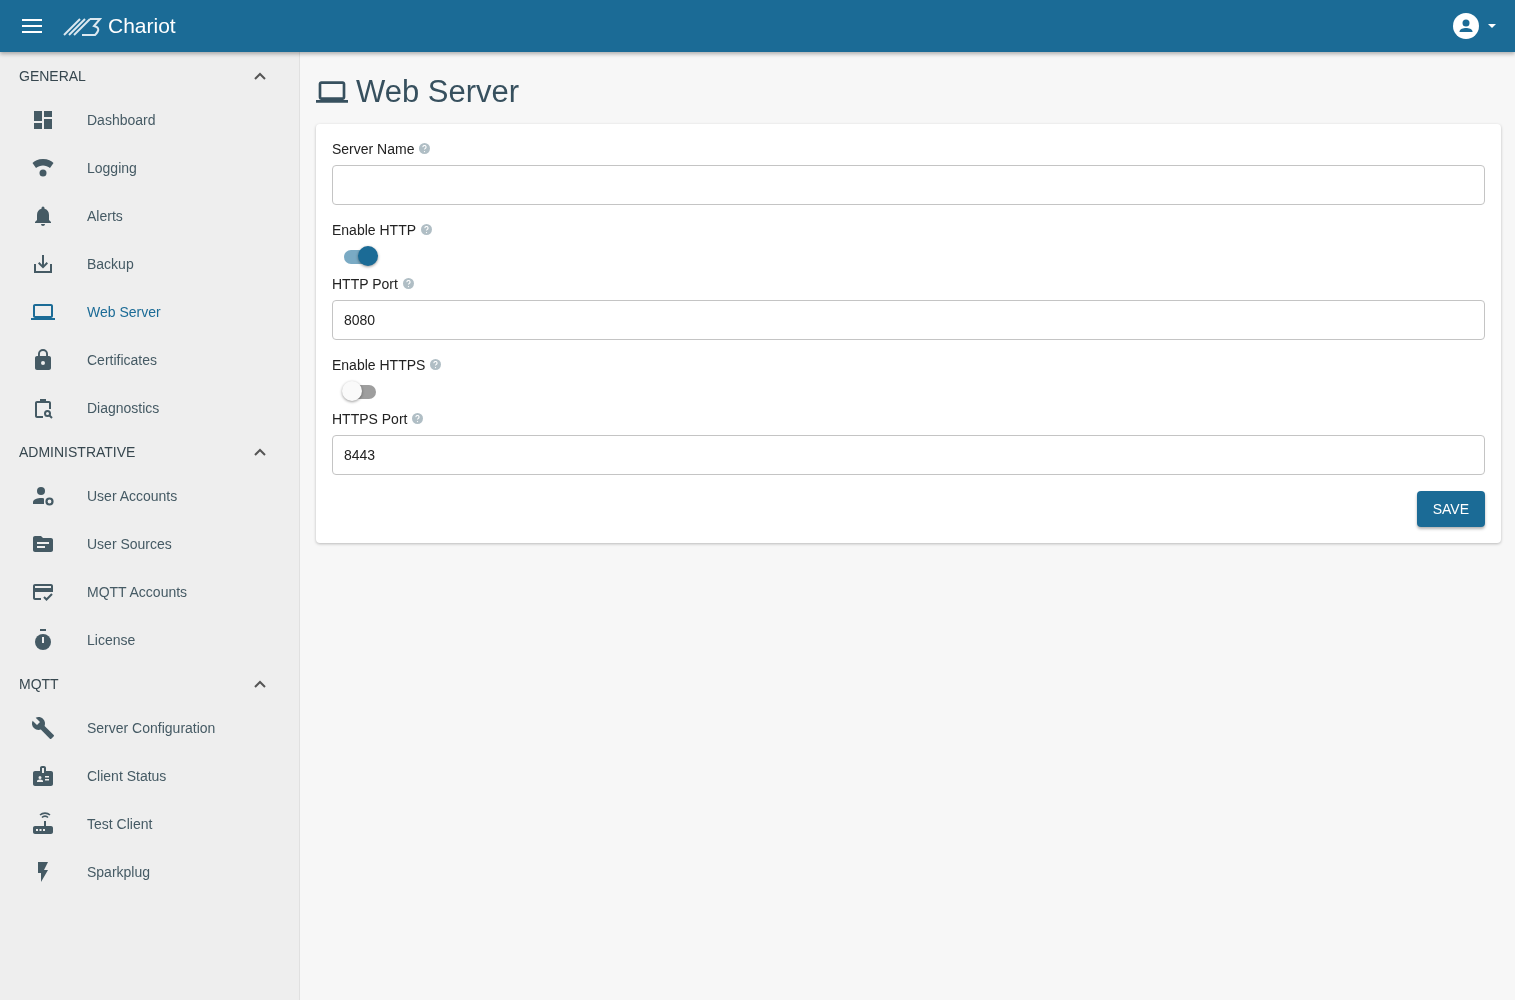  I want to click on caret-icon, so click(1492, 26).